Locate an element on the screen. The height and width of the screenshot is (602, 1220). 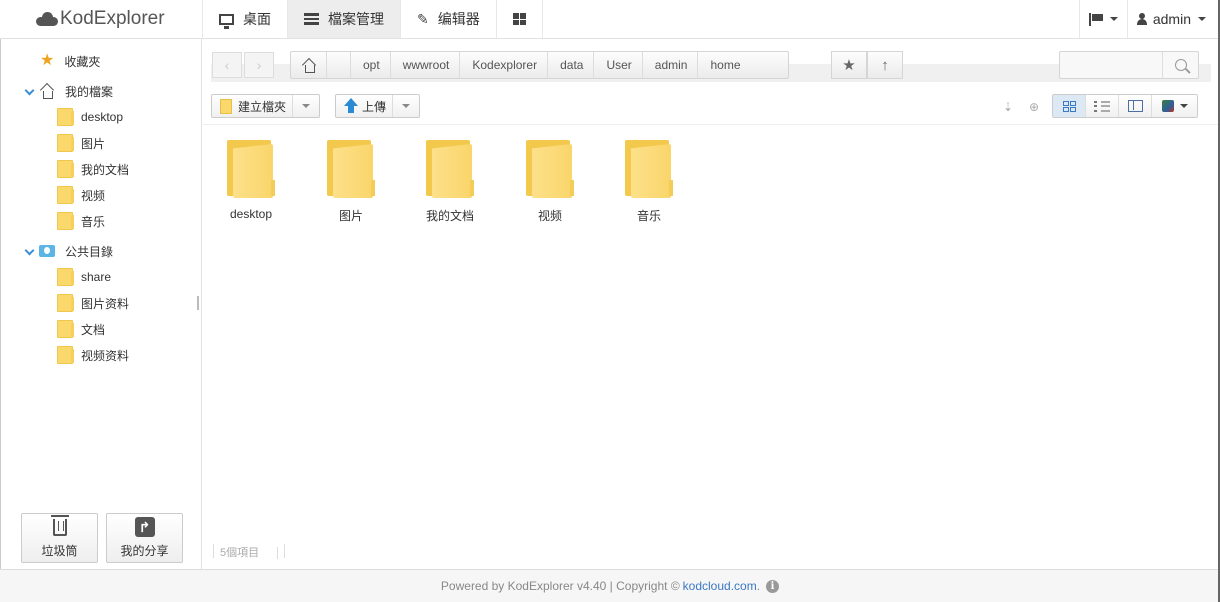
upload-button: 上傳 is located at coordinates (365, 106).